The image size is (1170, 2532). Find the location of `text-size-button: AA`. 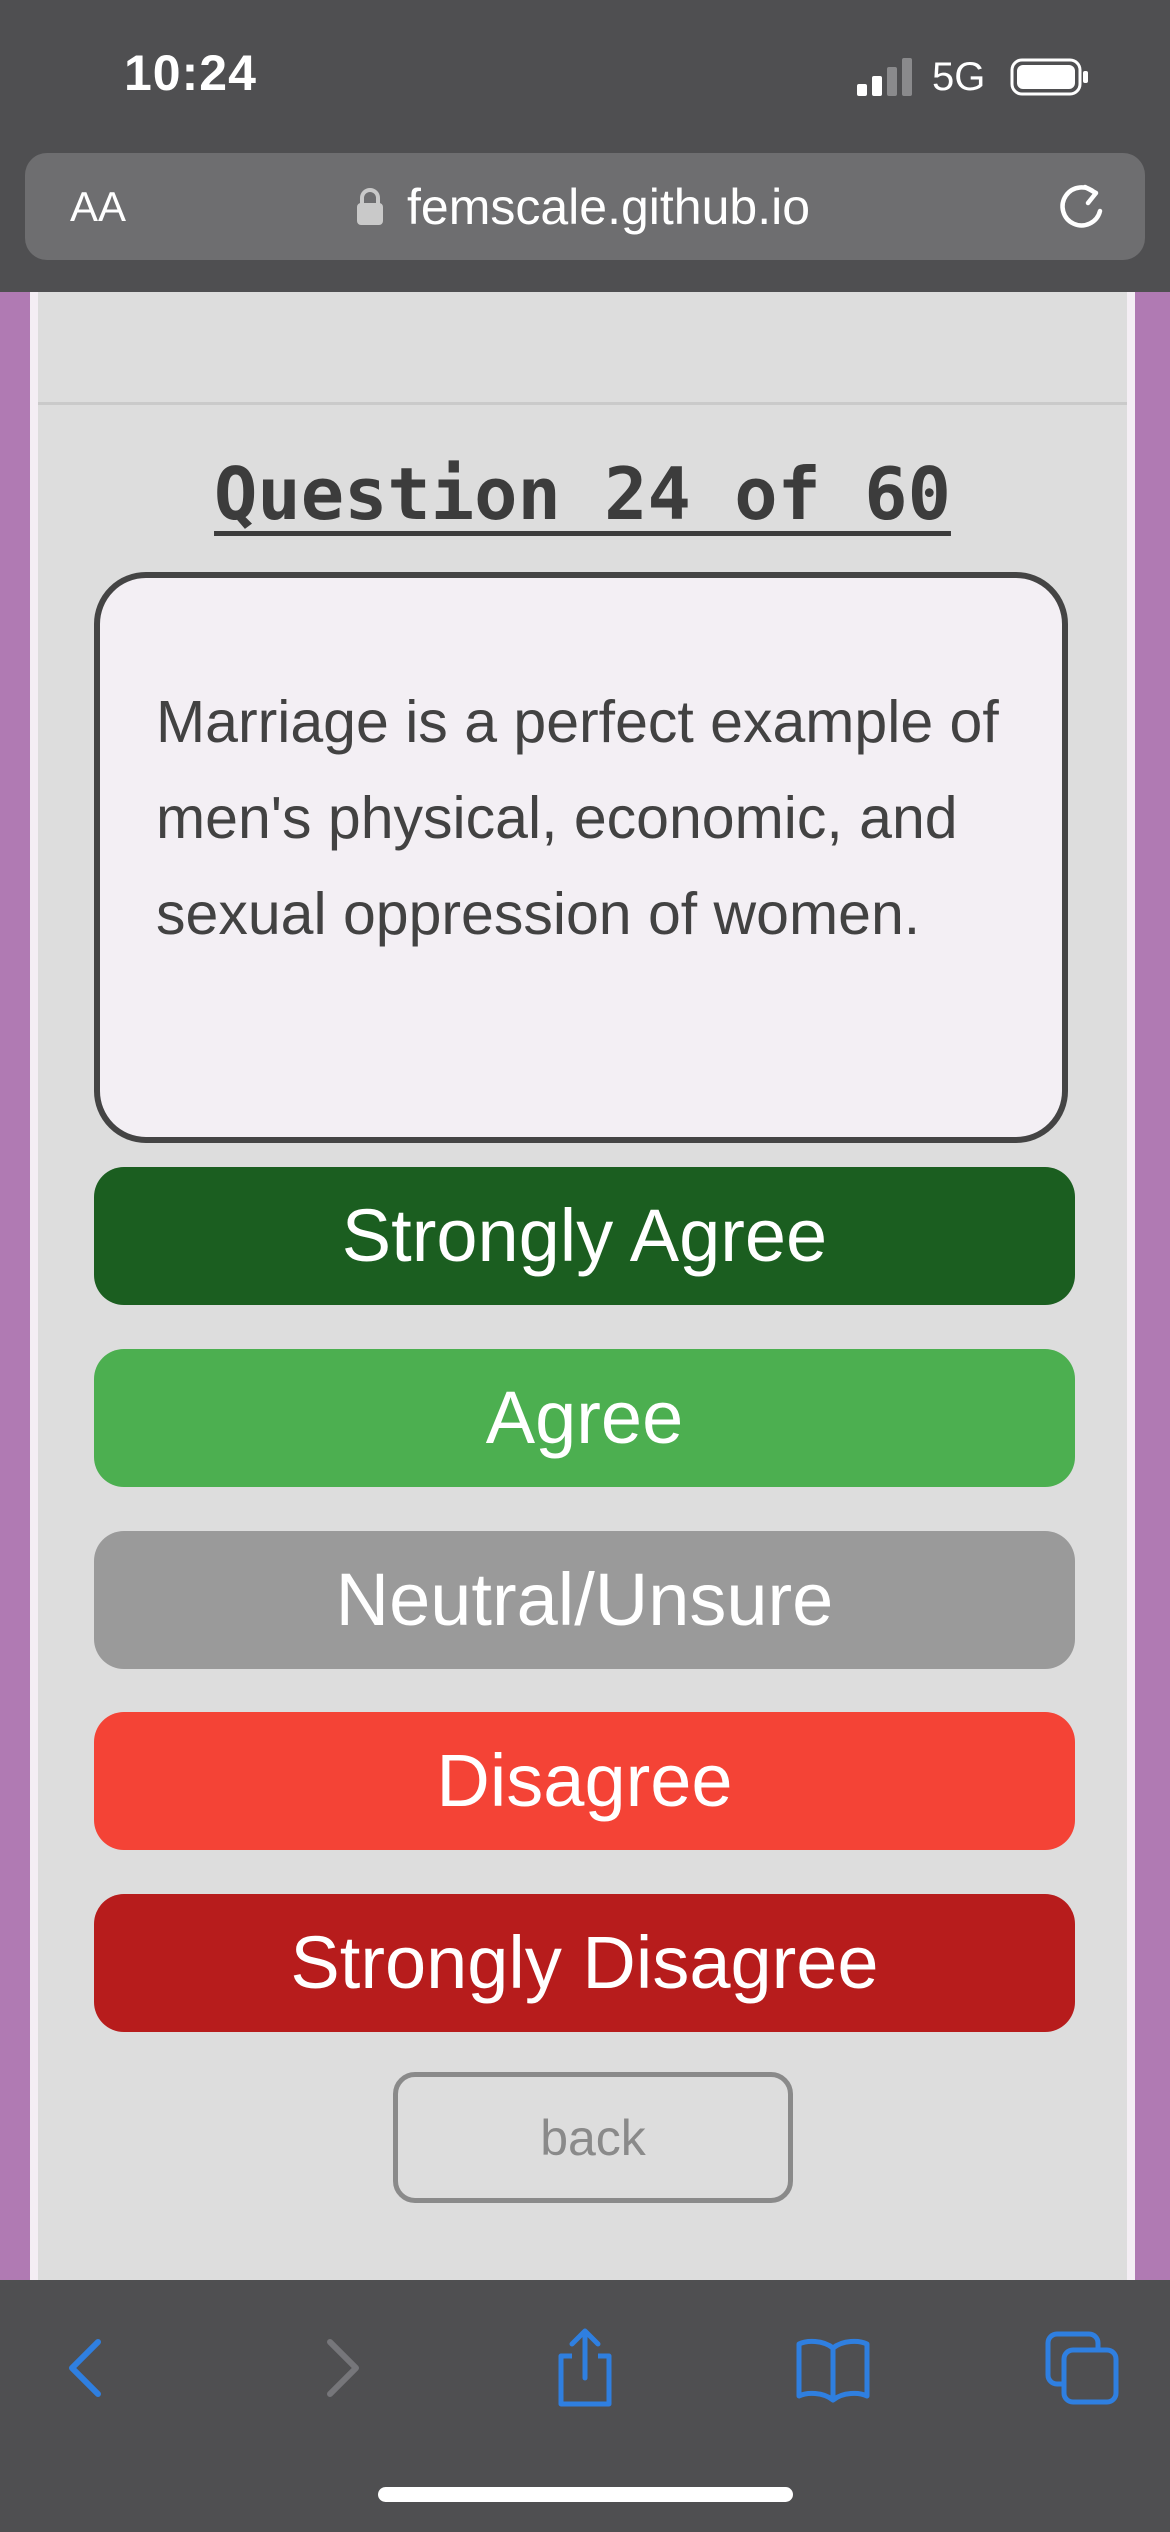

text-size-button: AA is located at coordinates (98, 207).